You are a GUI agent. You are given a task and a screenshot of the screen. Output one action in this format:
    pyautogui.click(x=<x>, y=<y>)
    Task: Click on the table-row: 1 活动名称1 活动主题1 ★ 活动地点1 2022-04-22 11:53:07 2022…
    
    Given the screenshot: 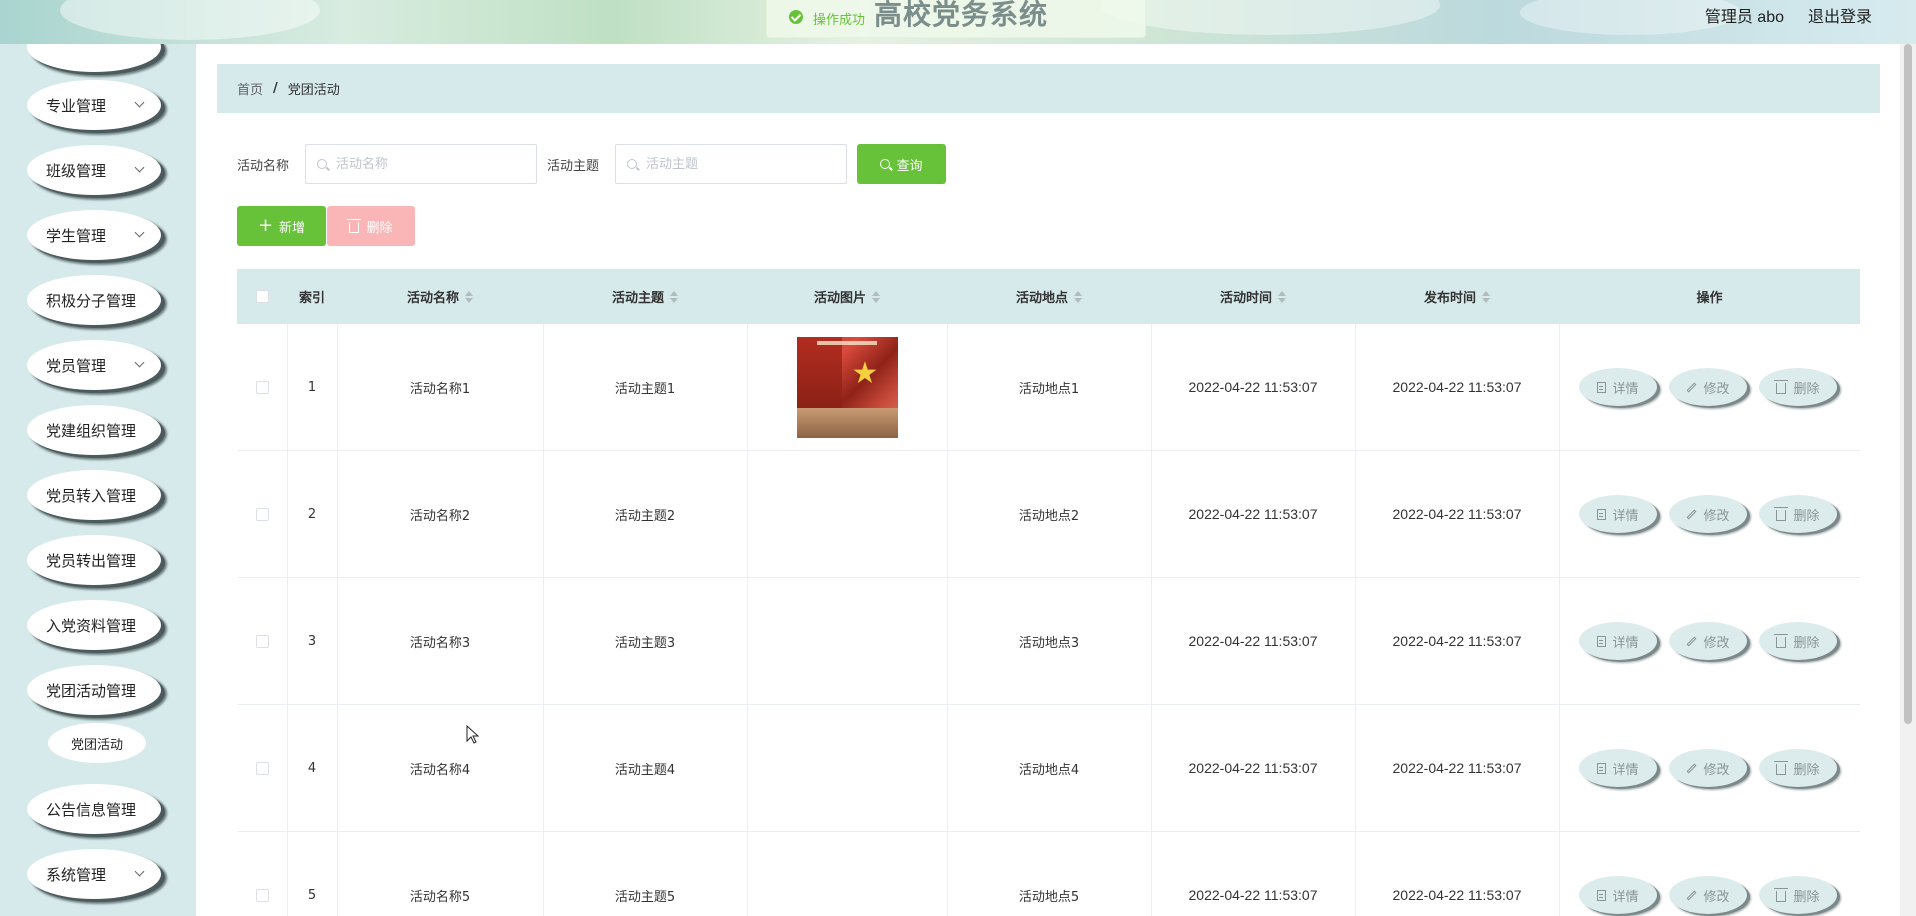 What is the action you would take?
    pyautogui.click(x=1048, y=387)
    